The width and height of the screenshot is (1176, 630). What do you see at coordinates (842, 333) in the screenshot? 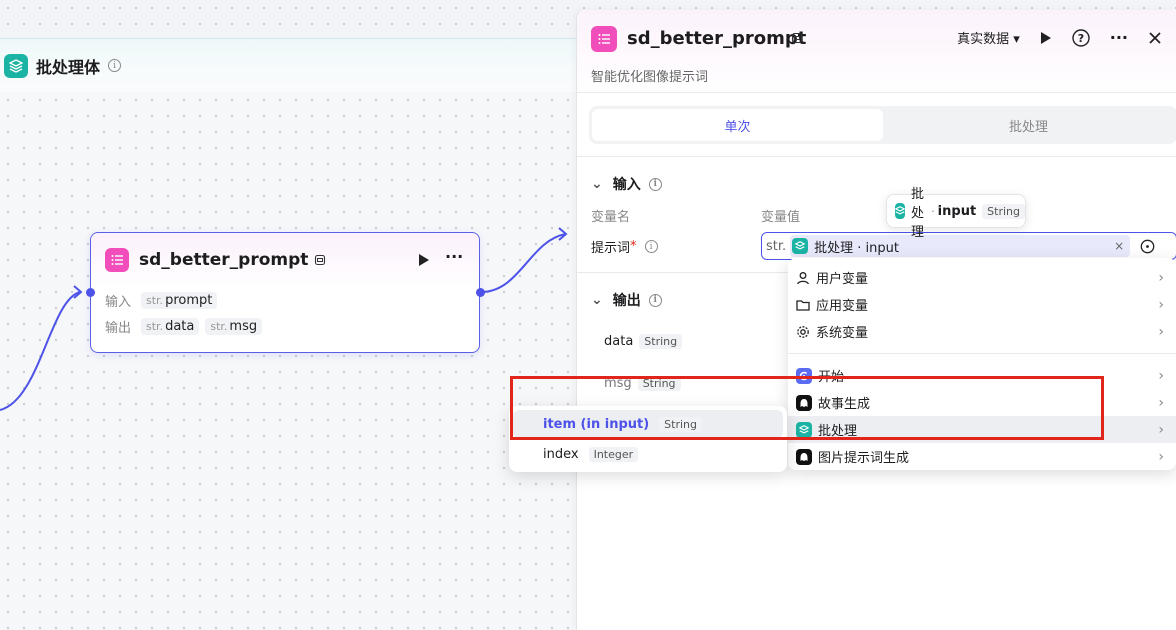
I see `dropdown-label: 系统变量` at bounding box center [842, 333].